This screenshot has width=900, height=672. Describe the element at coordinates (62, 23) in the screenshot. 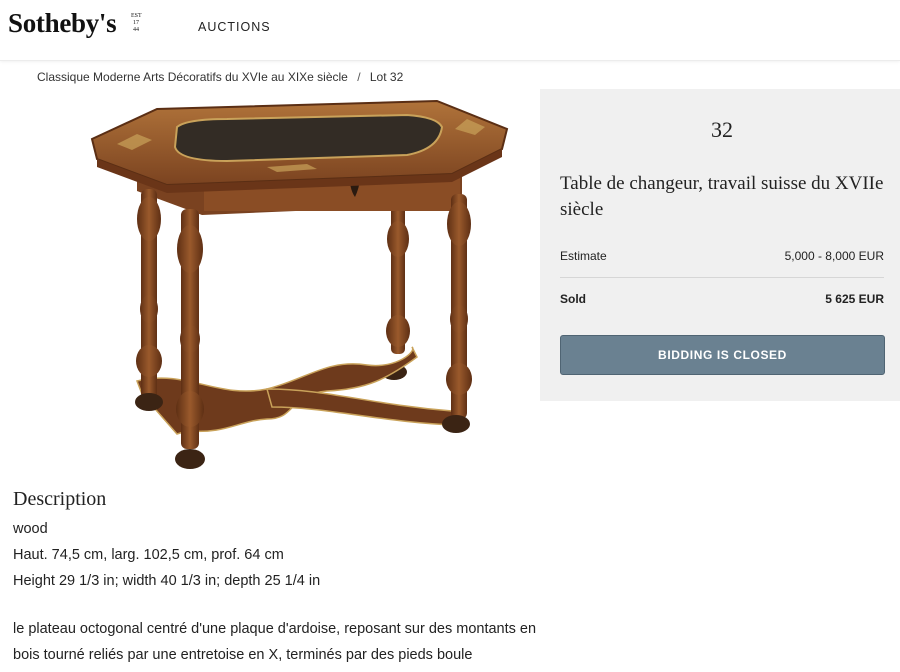

I see `sothebys-logo: Sotheby's` at that location.